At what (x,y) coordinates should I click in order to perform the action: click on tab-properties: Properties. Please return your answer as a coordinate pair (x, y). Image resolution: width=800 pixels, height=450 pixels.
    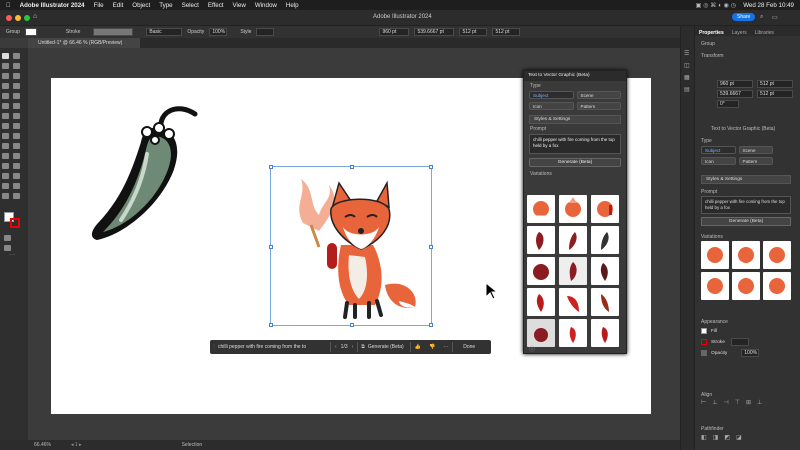
    Looking at the image, I should click on (711, 33).